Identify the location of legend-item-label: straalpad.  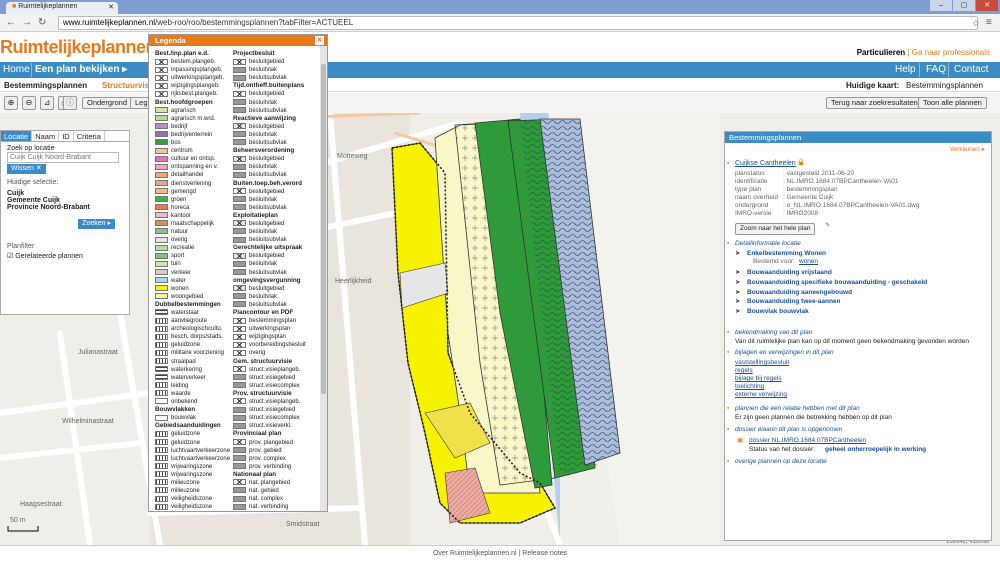
(183, 361).